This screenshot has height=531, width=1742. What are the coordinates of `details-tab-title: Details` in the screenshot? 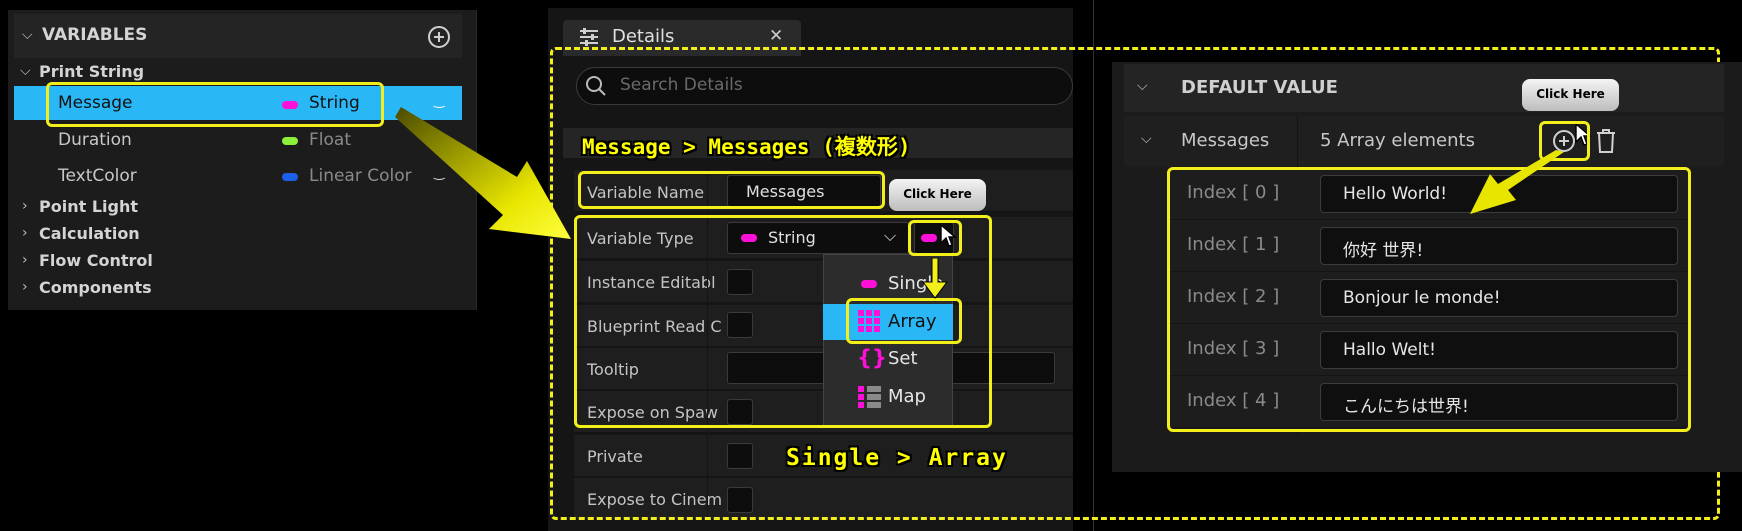 It's located at (643, 36).